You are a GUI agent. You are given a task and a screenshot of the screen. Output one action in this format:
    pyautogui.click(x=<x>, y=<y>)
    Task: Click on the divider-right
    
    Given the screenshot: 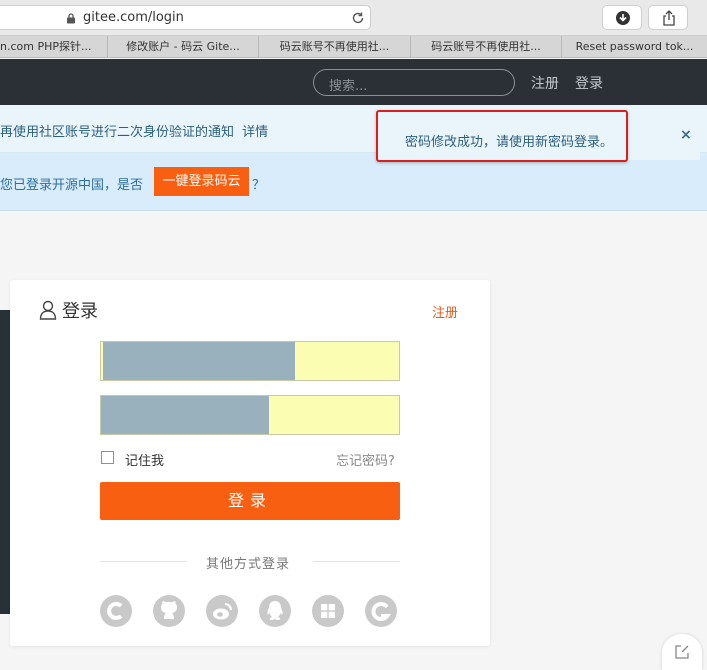 What is the action you would take?
    pyautogui.click(x=356, y=561)
    